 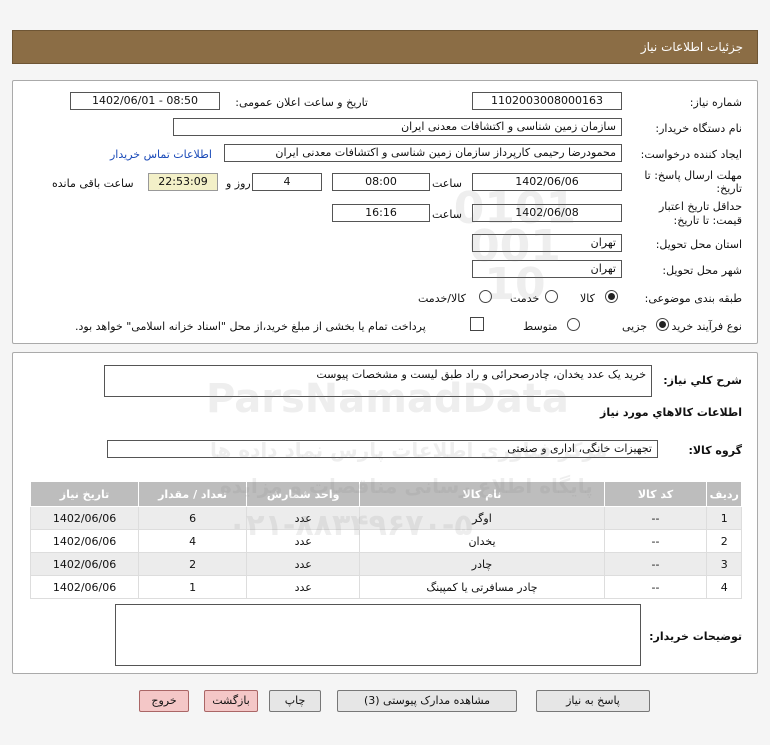 What do you see at coordinates (193, 518) in the screenshot?
I see `cell-qty: 6` at bounding box center [193, 518].